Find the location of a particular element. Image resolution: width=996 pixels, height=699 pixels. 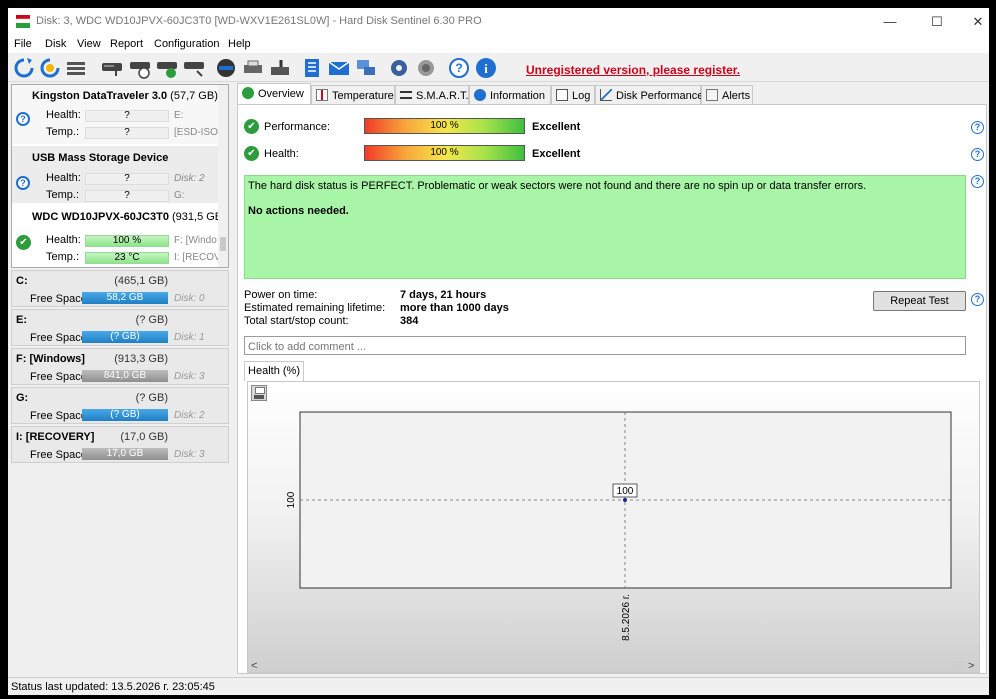

menu-help: Help is located at coordinates (239, 44).